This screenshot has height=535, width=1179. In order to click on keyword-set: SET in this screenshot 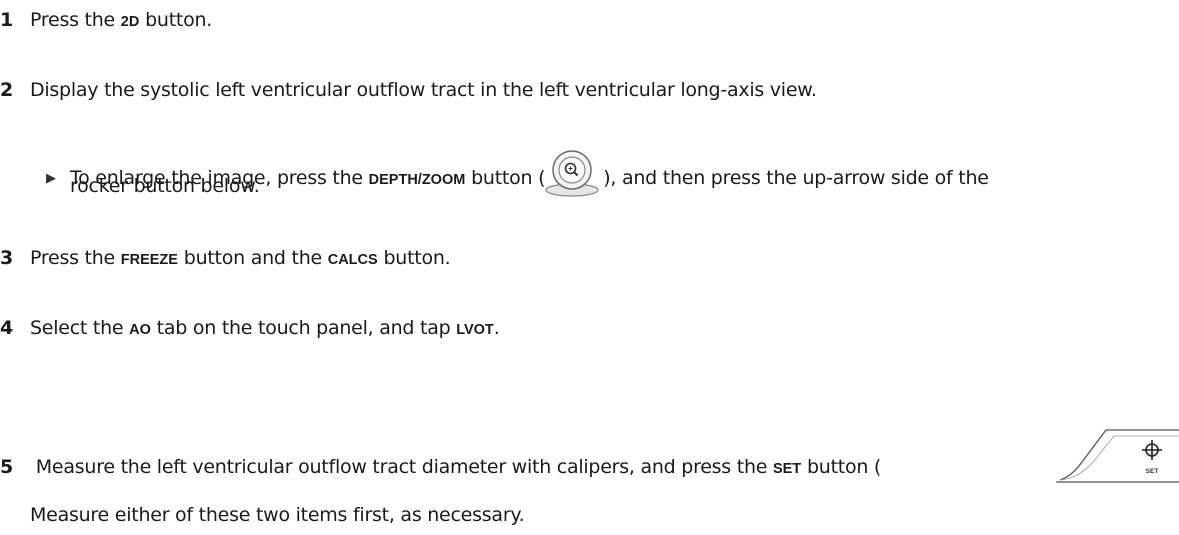, I will do `click(787, 469)`.